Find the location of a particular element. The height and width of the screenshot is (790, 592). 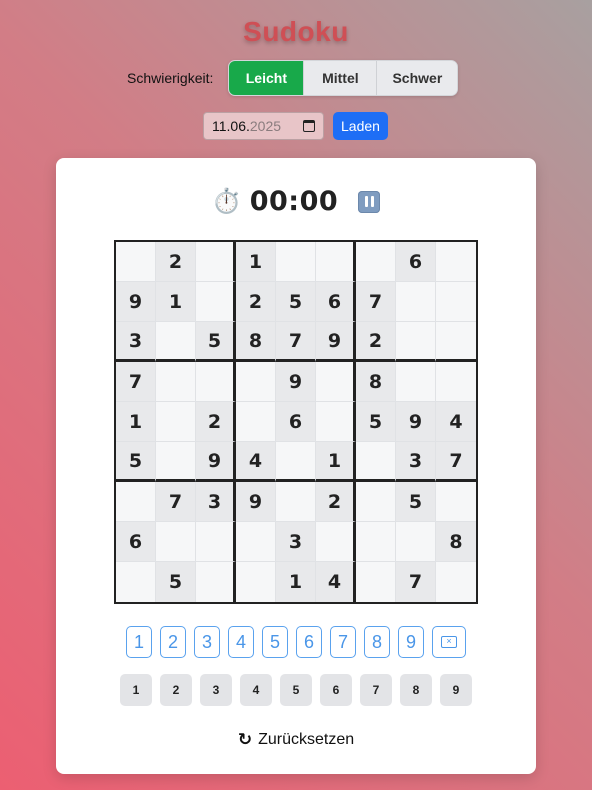

note-button-3: 3 is located at coordinates (216, 690).